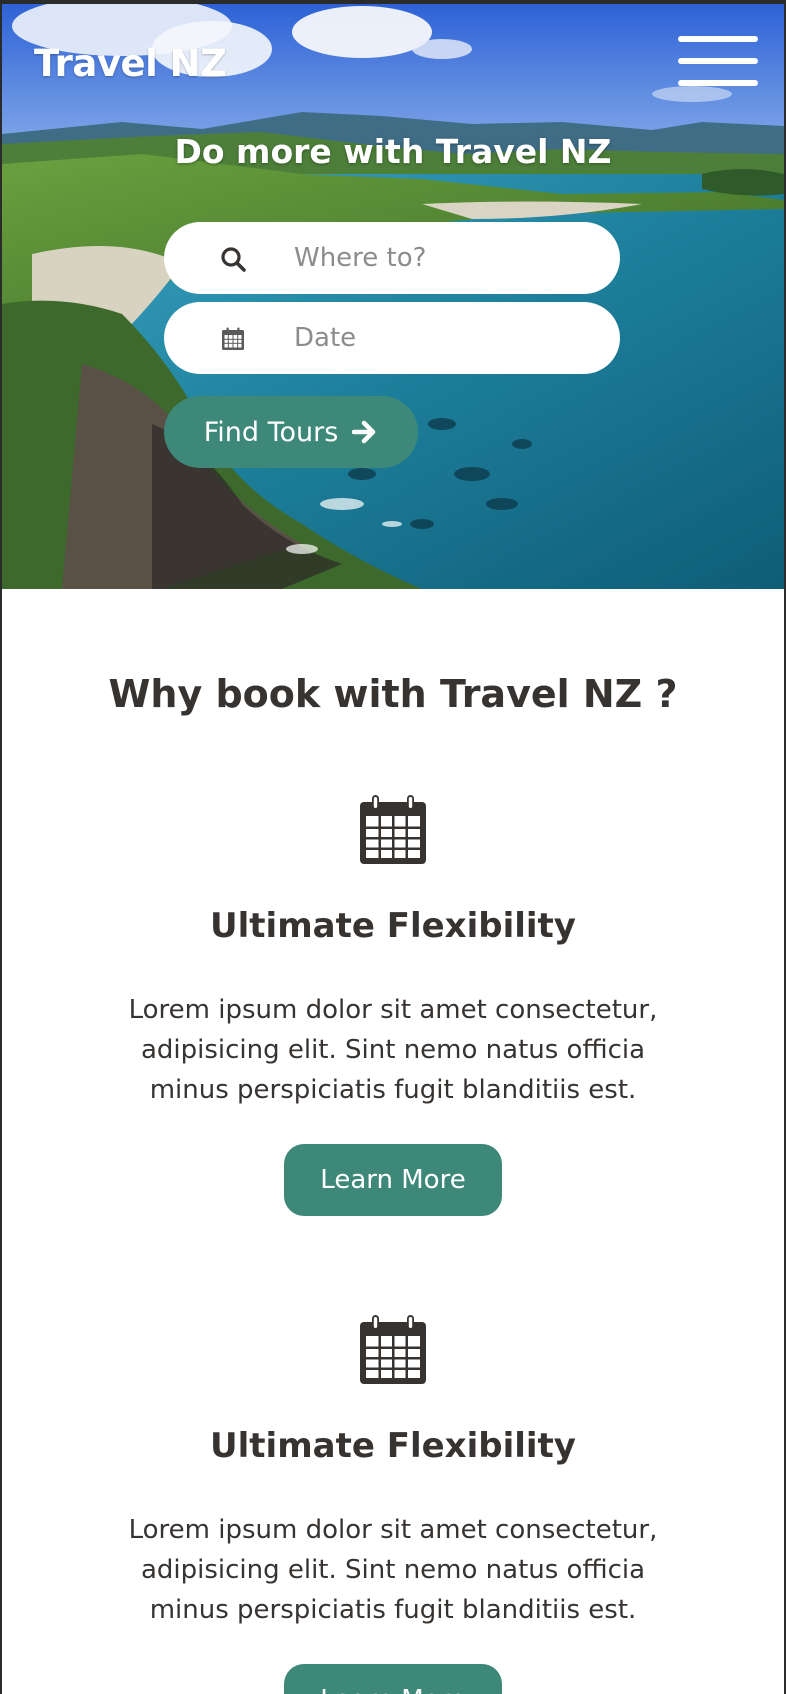  I want to click on find-tours-button: Find Tours, so click(291, 432).